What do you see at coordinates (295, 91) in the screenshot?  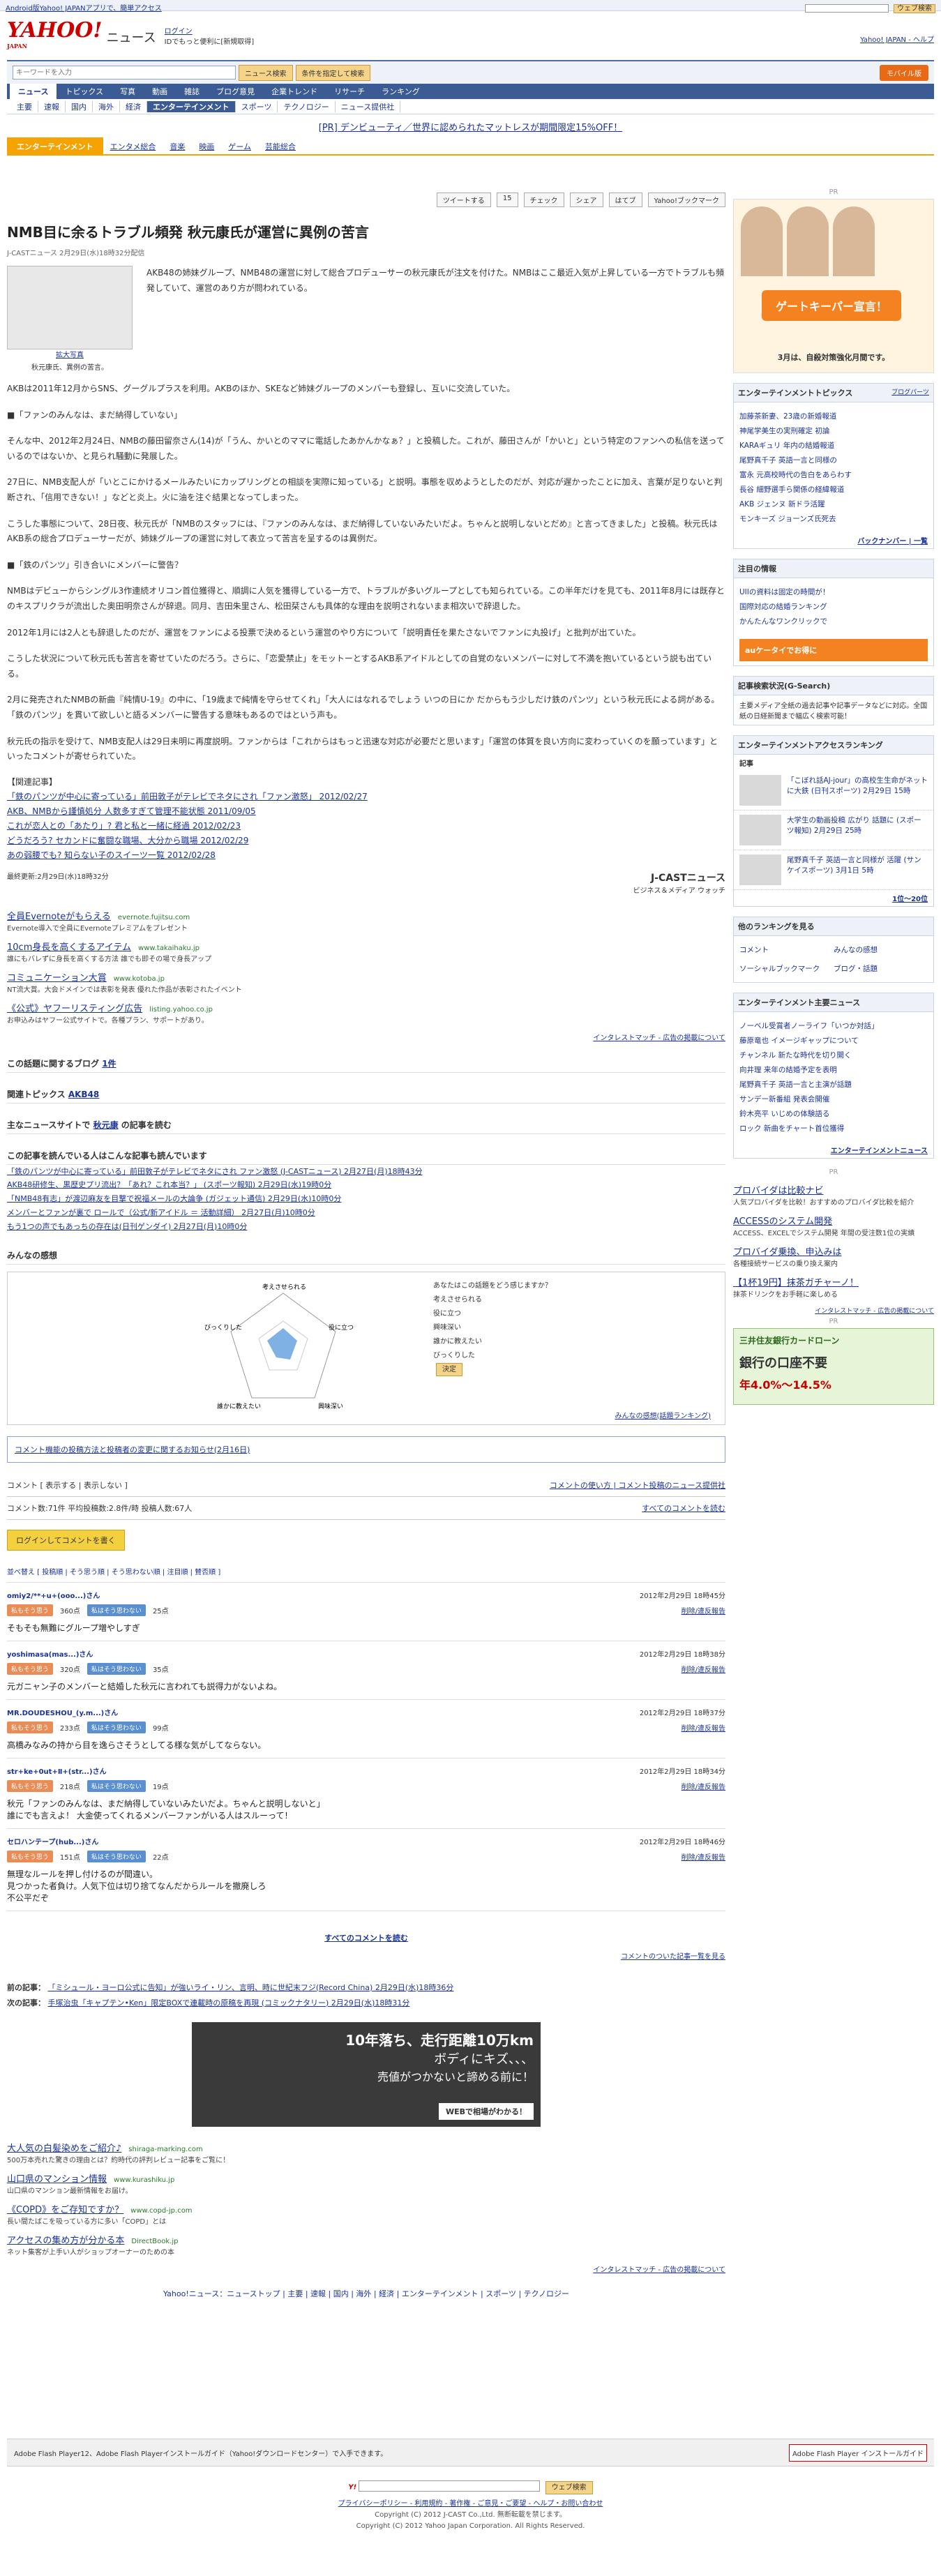 I see `gnav-business: 企業トレンド` at bounding box center [295, 91].